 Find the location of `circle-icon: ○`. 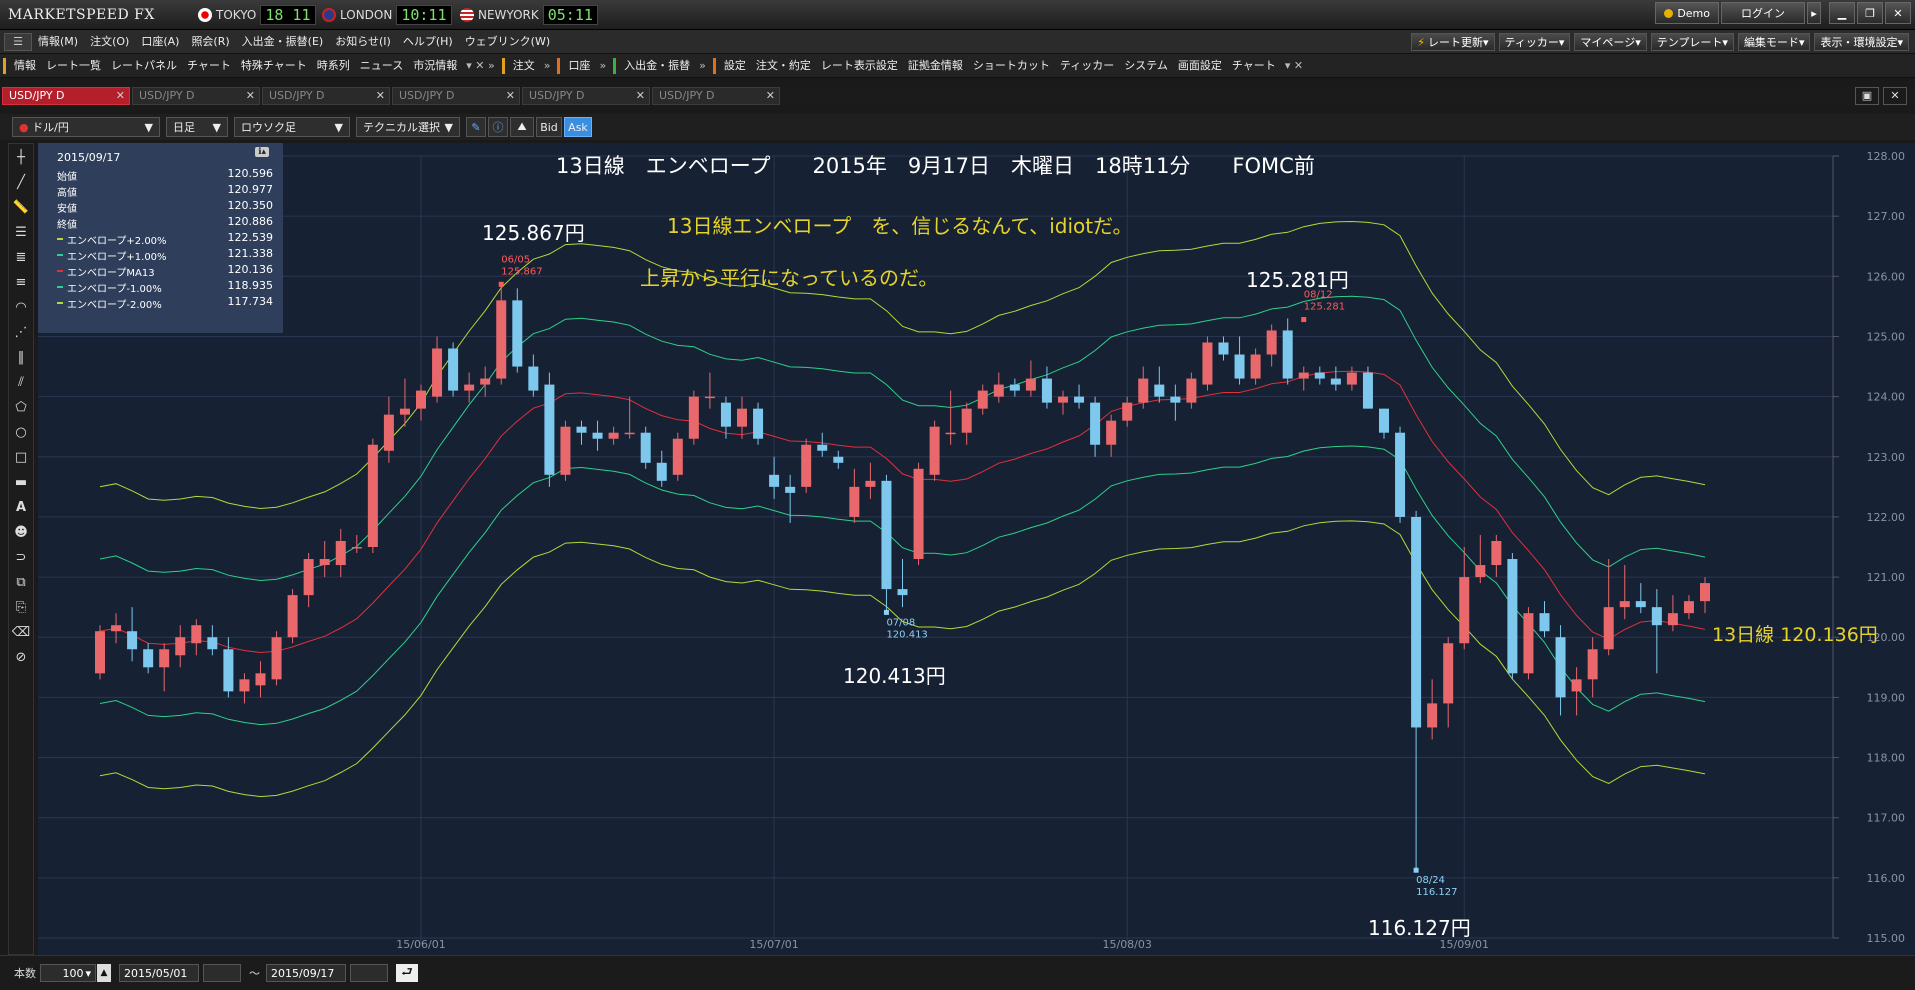

circle-icon: ○ is located at coordinates (21, 433).